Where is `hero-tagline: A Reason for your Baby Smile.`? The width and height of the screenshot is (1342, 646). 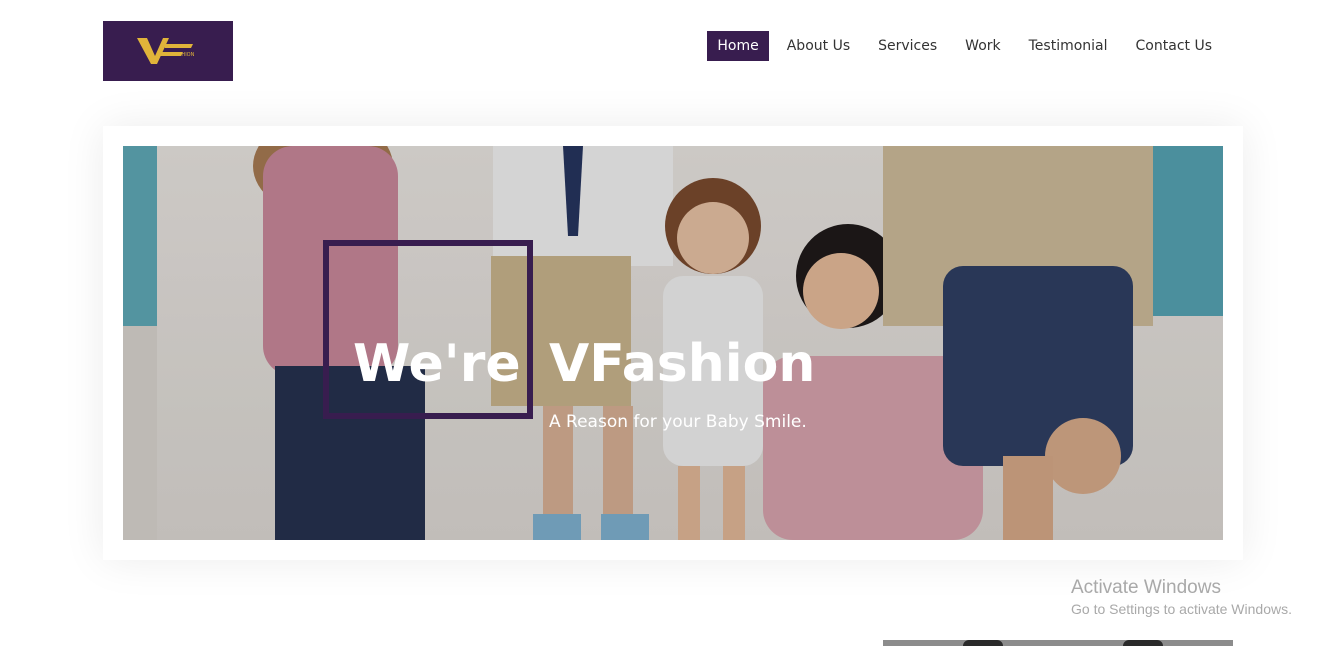
hero-tagline: A Reason for your Baby Smile. is located at coordinates (678, 422).